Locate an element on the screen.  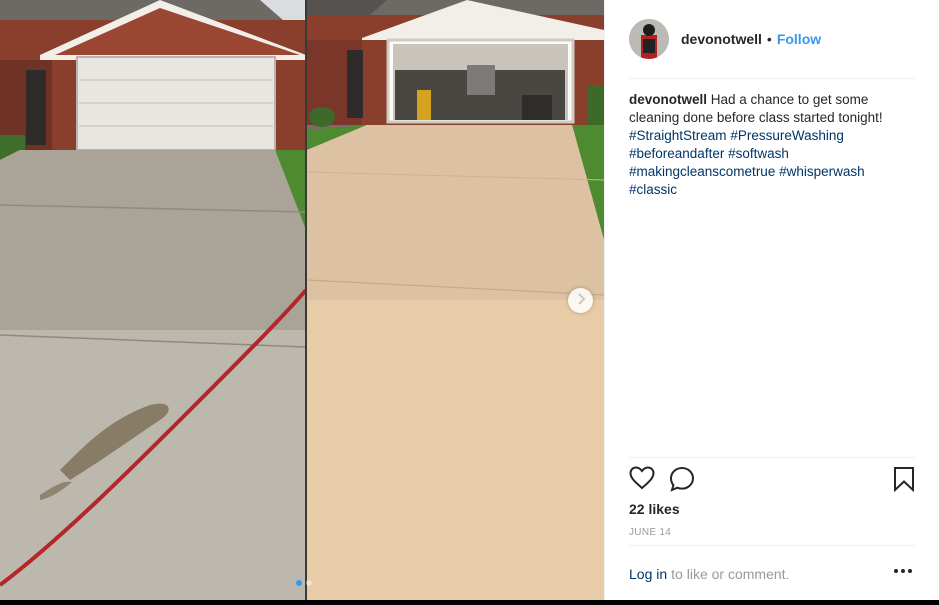
carousel-next-button is located at coordinates (580, 300).